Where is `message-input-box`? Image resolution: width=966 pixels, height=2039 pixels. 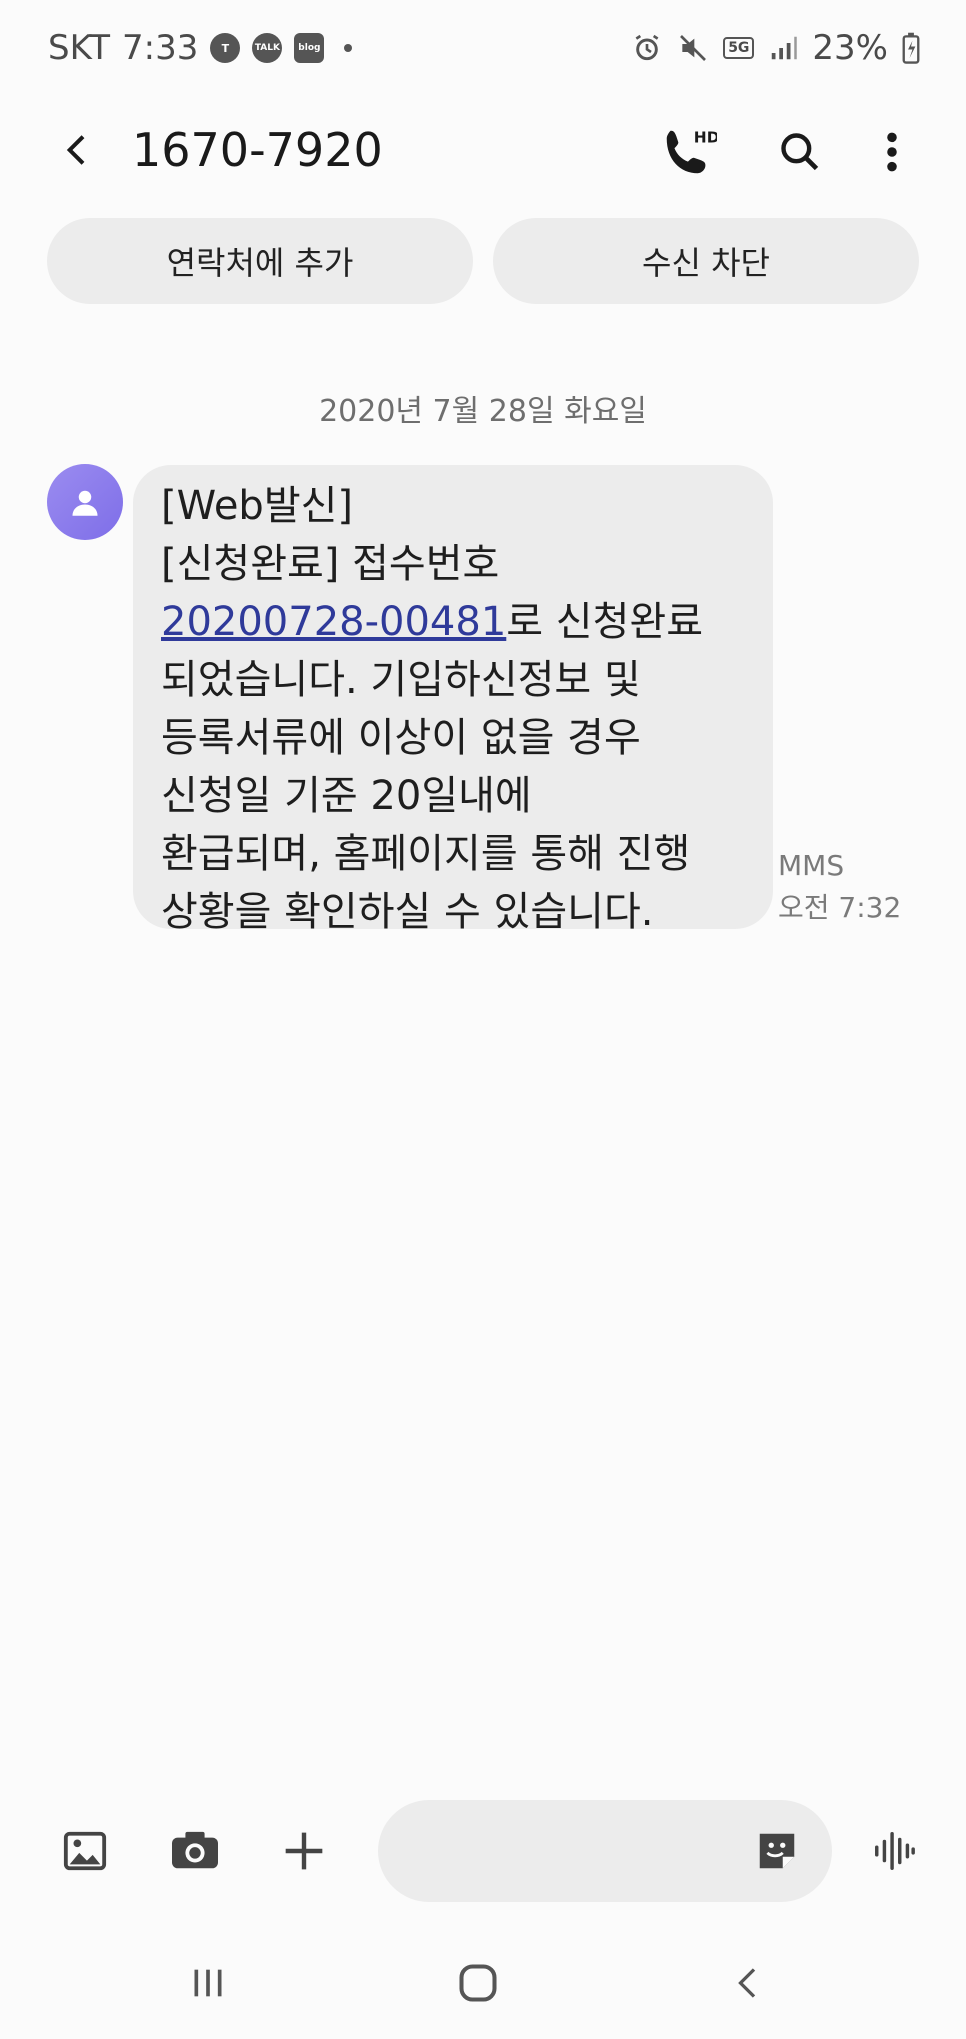
message-input-box is located at coordinates (605, 1852).